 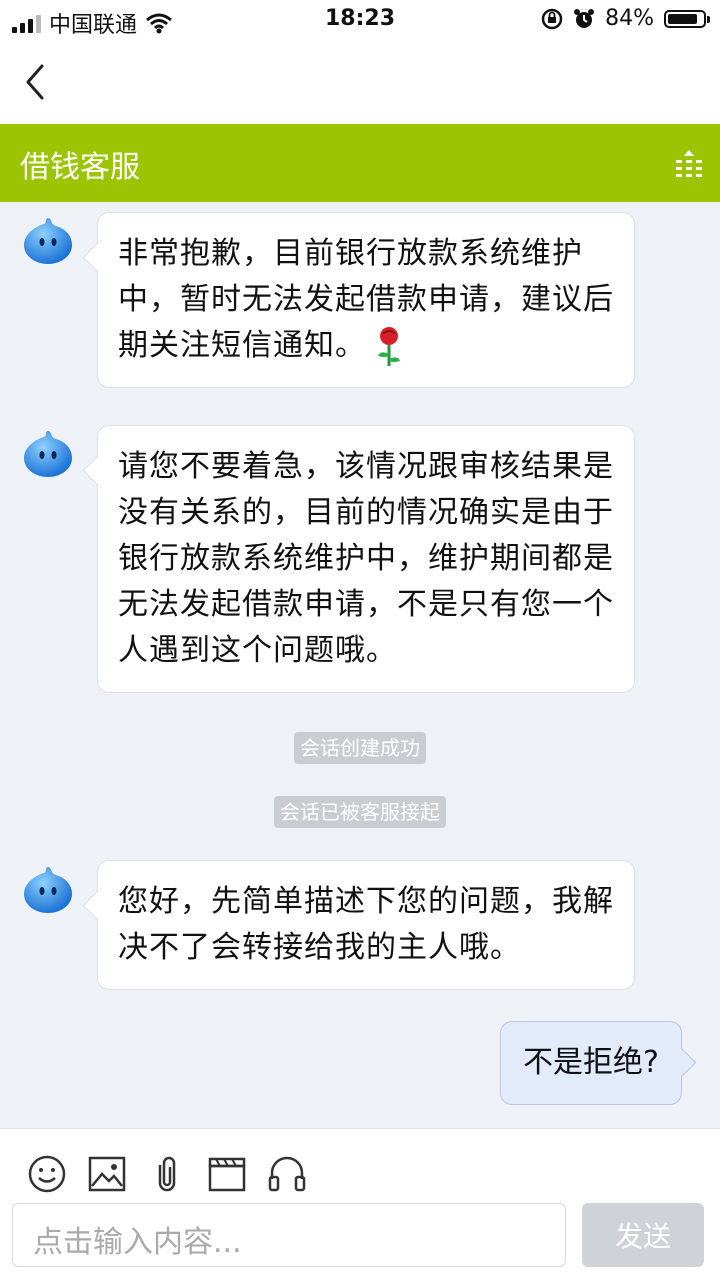 I want to click on agent-message: 非常抱歉，目前银行放款系统维护中，暂时无法发起借款申请，建议后期关注短信通知。, so click(x=366, y=300).